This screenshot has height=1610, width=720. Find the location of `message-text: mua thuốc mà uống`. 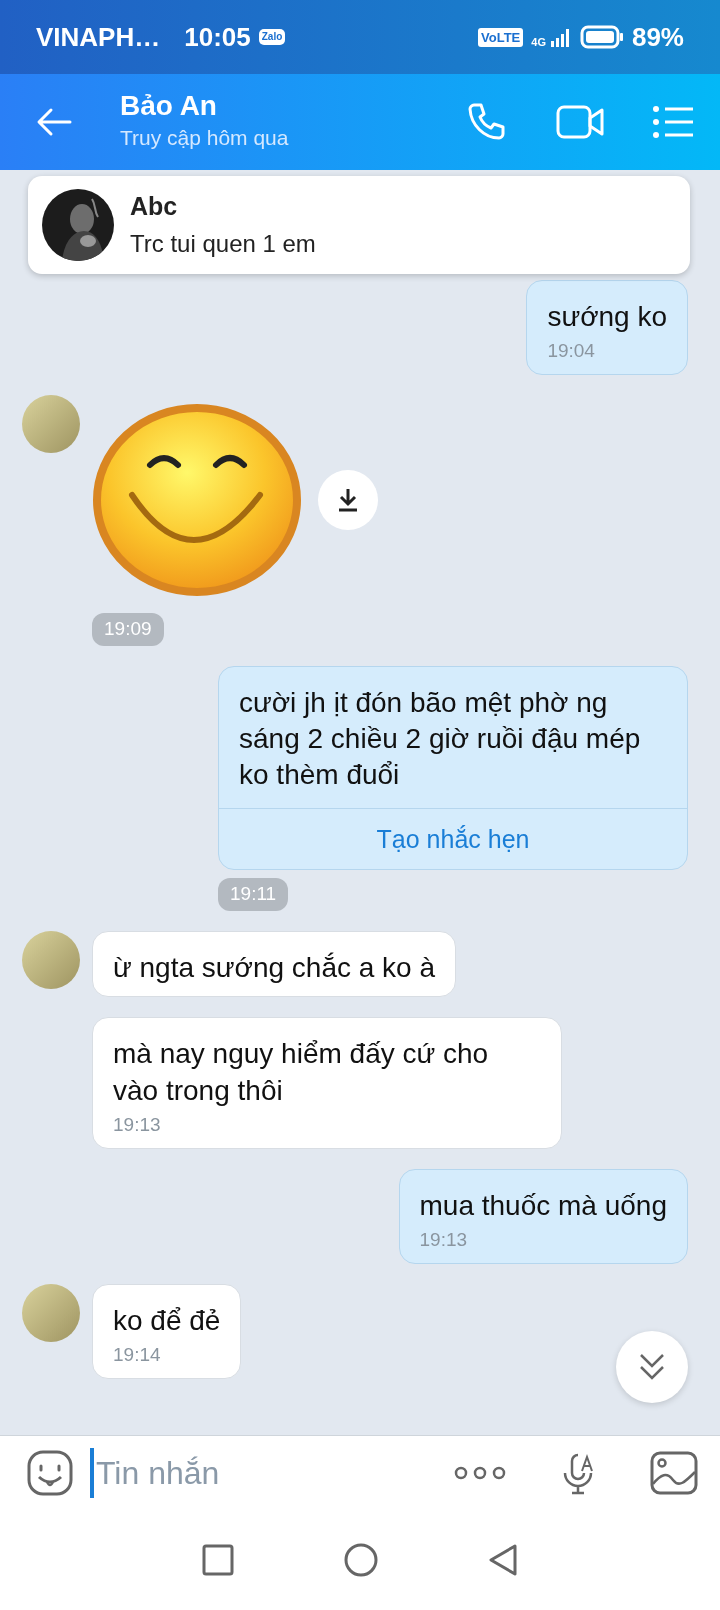

message-text: mua thuốc mà uống is located at coordinates (543, 1205).